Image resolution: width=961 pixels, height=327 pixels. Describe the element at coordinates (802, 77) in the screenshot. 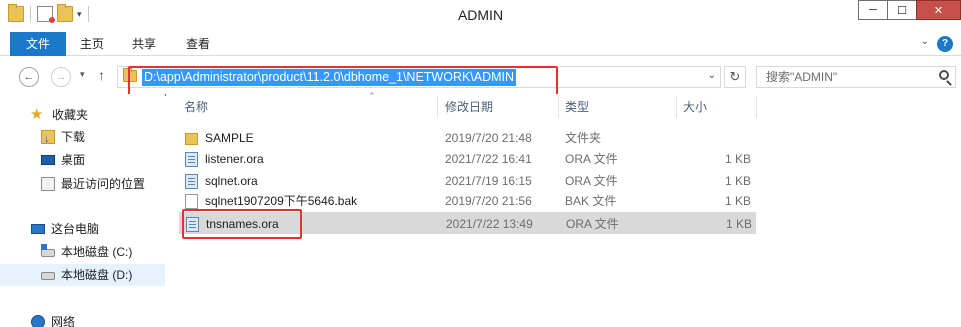

I see `search-placeholder: 搜索"ADMIN"` at that location.